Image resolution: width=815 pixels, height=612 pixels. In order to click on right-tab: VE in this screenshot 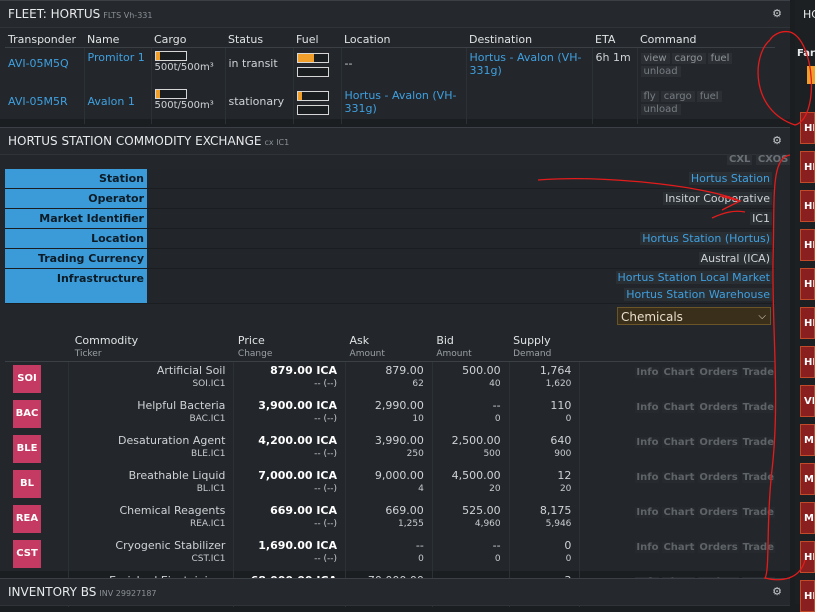, I will do `click(807, 401)`.